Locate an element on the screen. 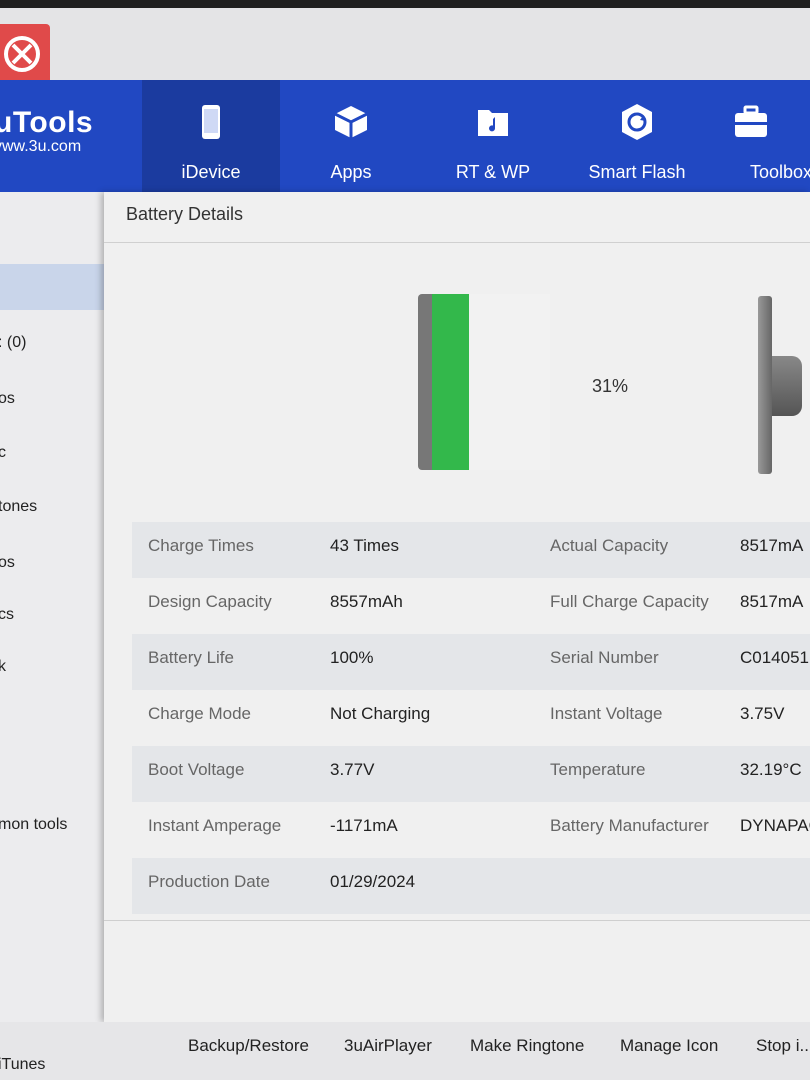 The image size is (810, 1080). nav-apps: Apps is located at coordinates (351, 136).